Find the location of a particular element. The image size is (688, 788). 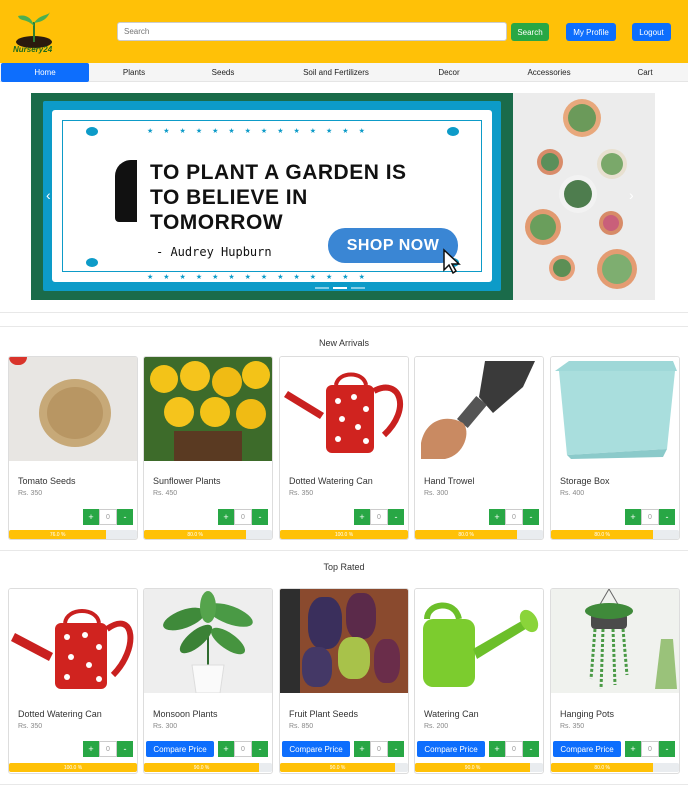

product-name: Fruit Plant Seeds is located at coordinates (323, 714).